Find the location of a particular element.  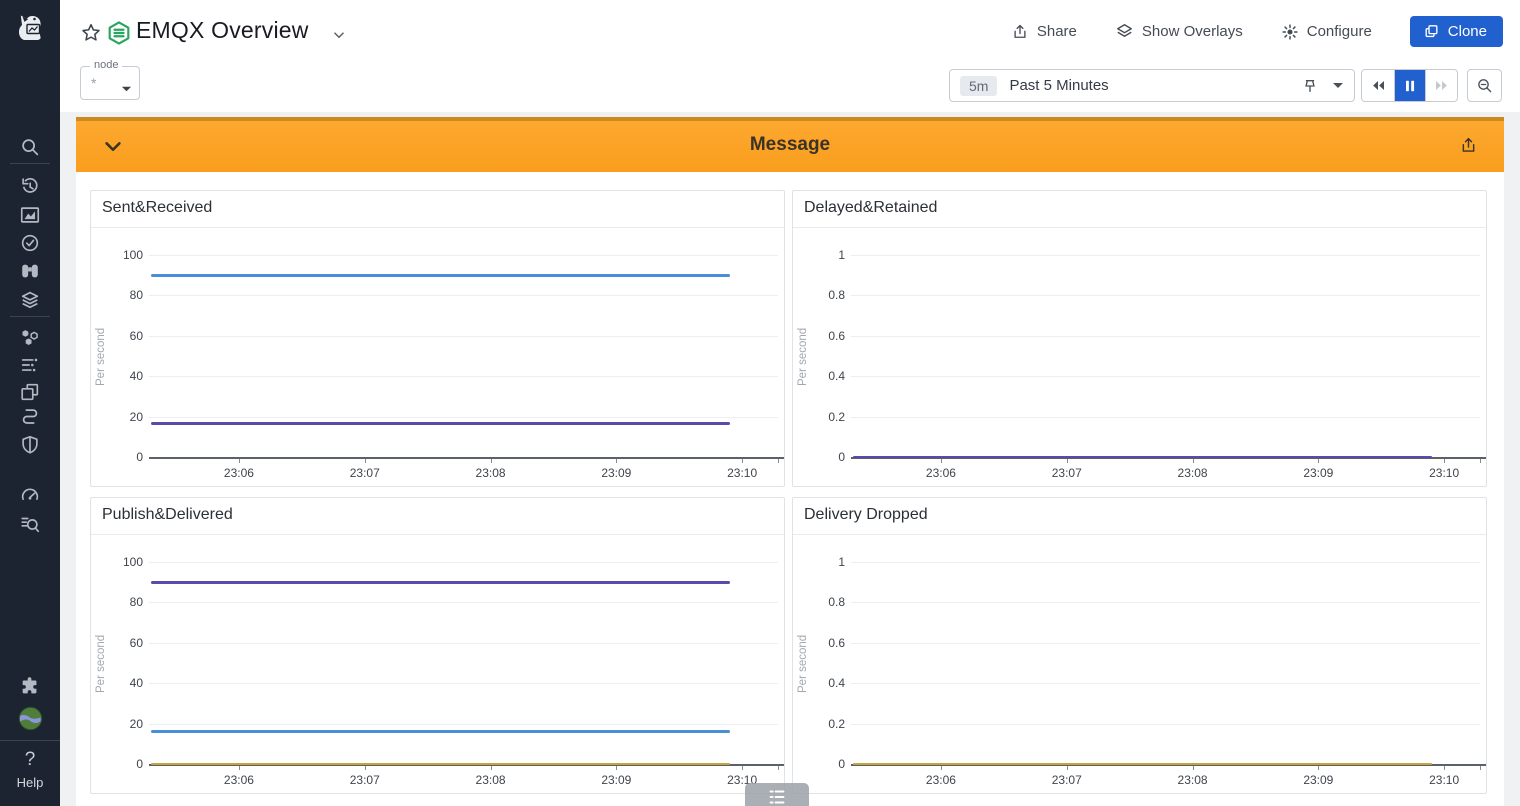

x-tick-label: 23:07 is located at coordinates (364, 473).